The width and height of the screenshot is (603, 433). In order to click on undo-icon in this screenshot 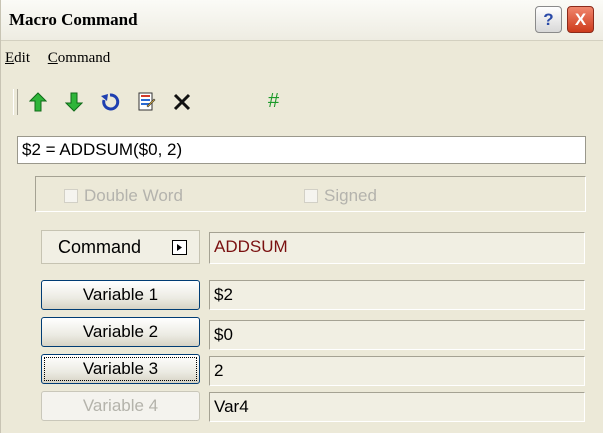, I will do `click(110, 102)`.